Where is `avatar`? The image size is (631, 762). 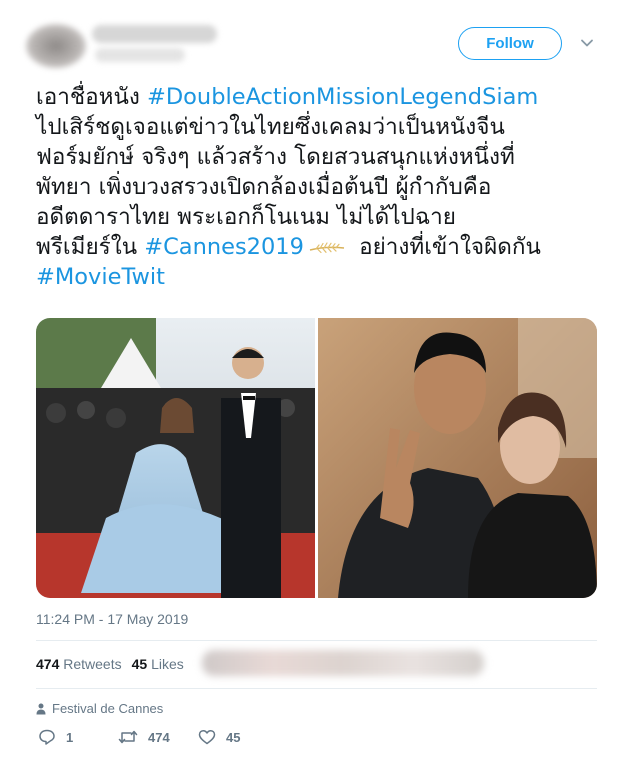 avatar is located at coordinates (56, 46).